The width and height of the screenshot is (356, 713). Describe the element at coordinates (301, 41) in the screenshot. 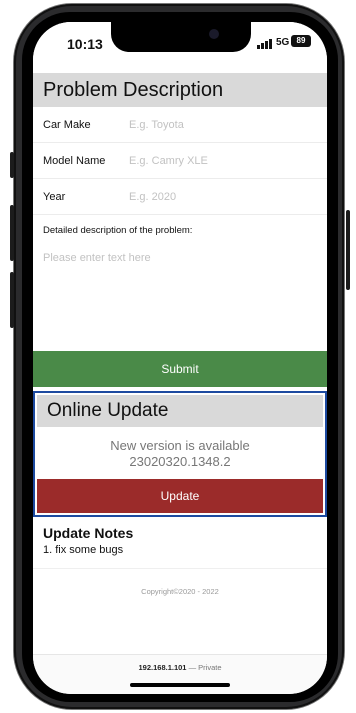

I see `battery-icon: 89` at that location.